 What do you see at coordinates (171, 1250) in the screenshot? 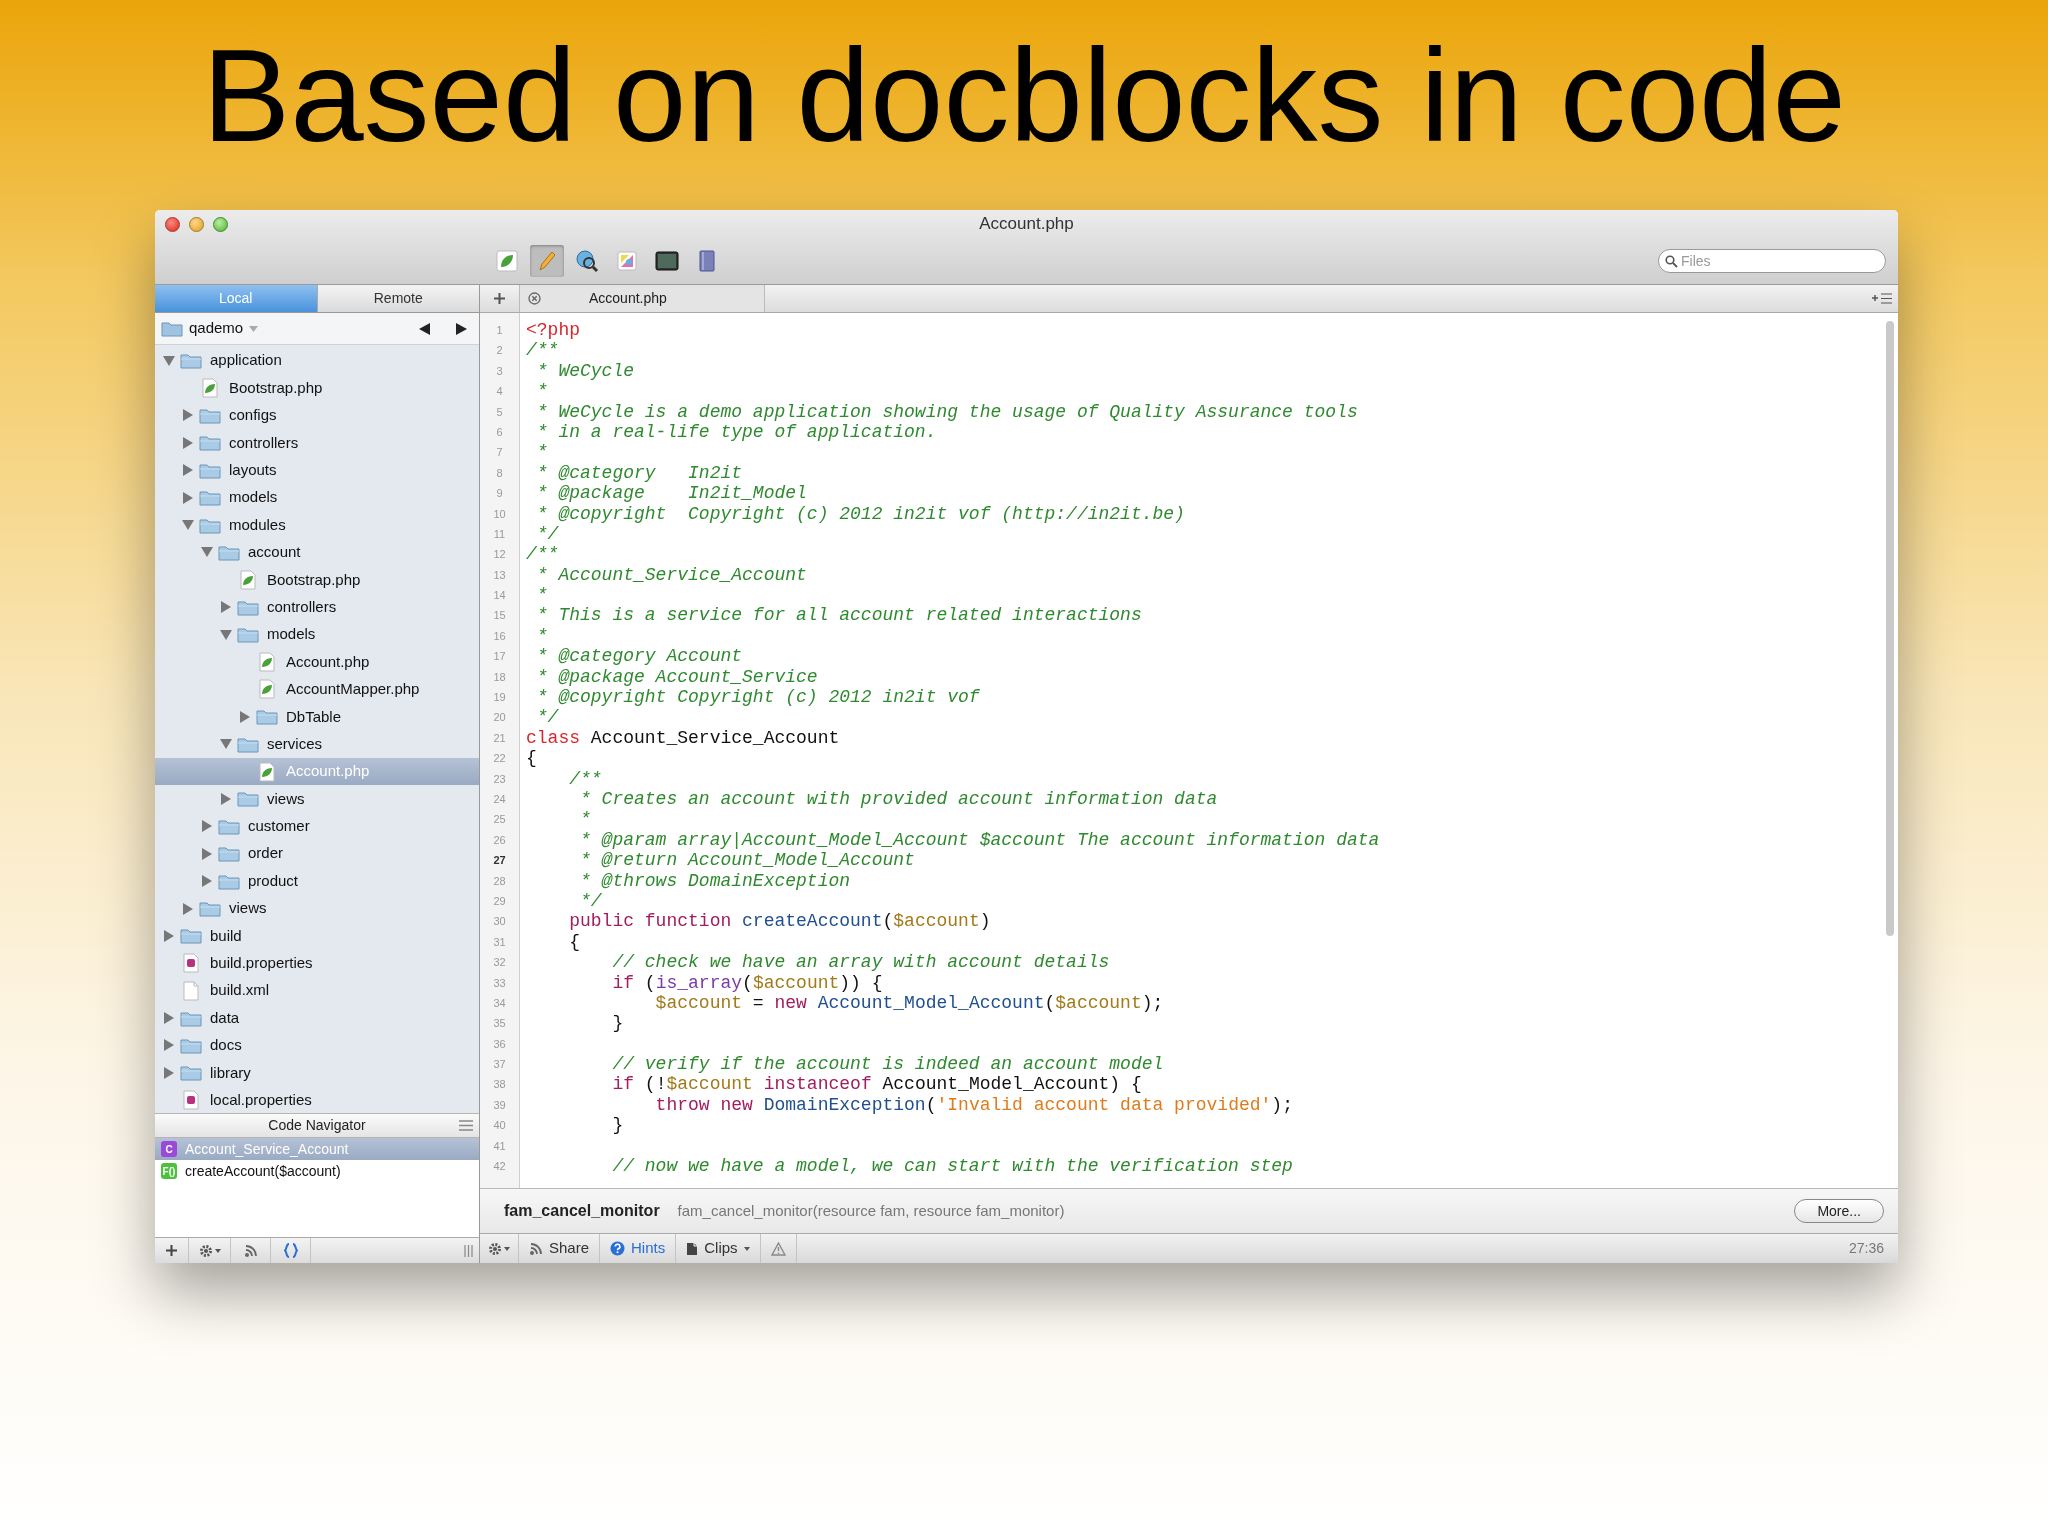
I see `plus-icon` at bounding box center [171, 1250].